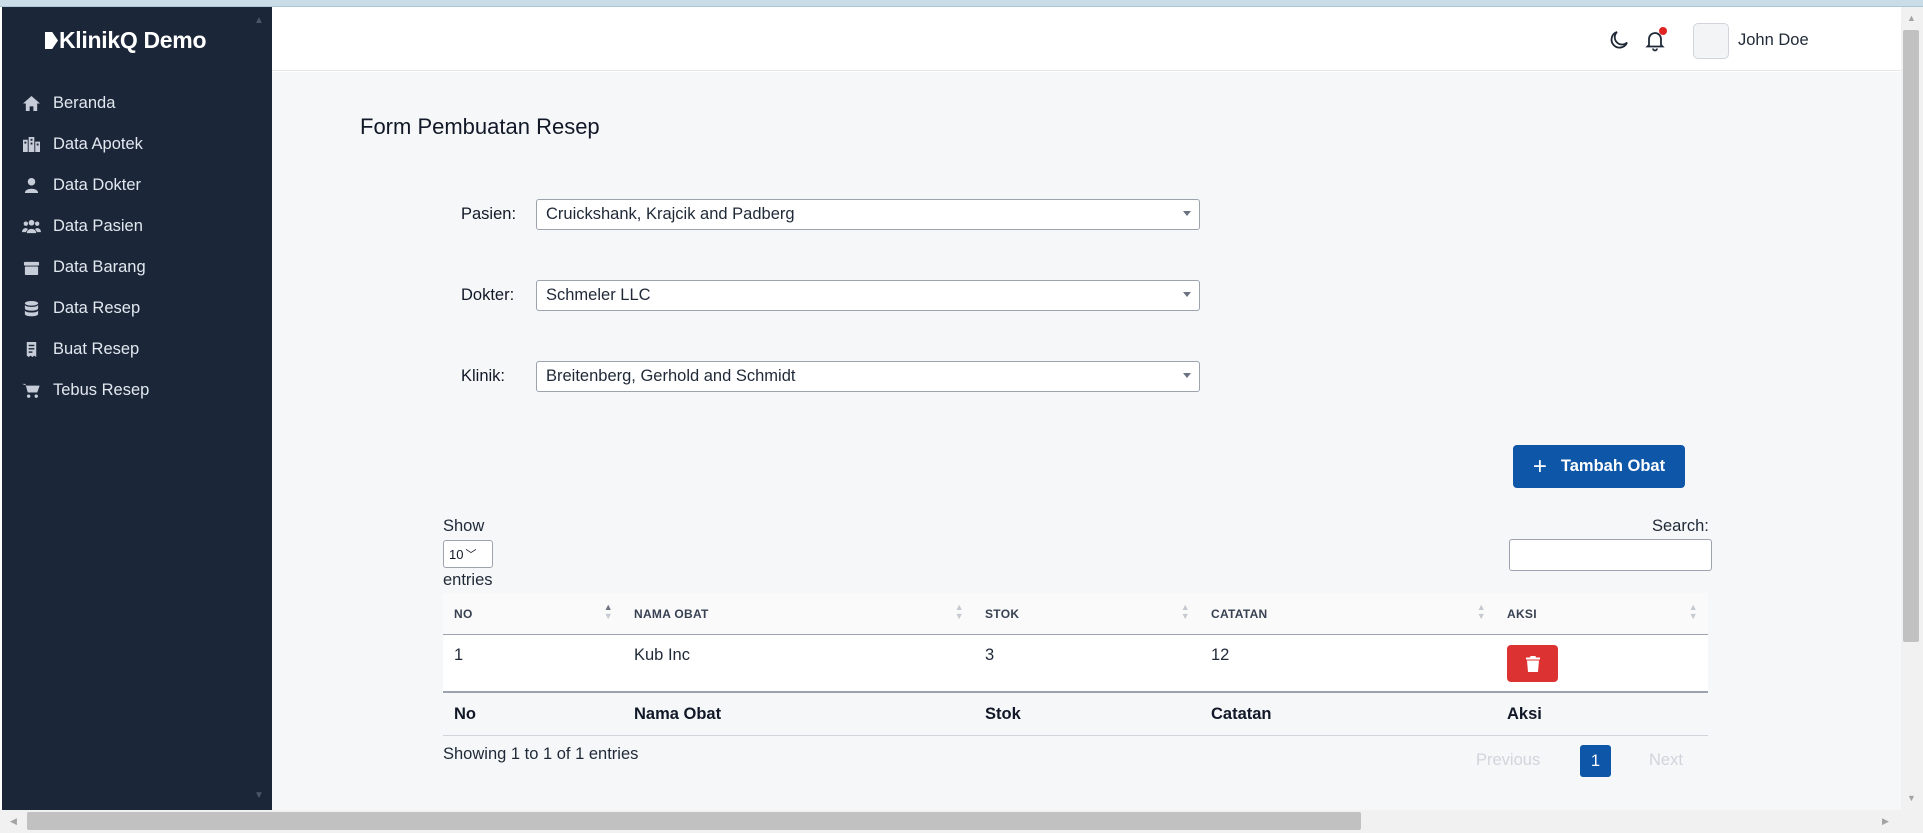 The width and height of the screenshot is (1923, 833). What do you see at coordinates (31, 145) in the screenshot?
I see `building-icon` at bounding box center [31, 145].